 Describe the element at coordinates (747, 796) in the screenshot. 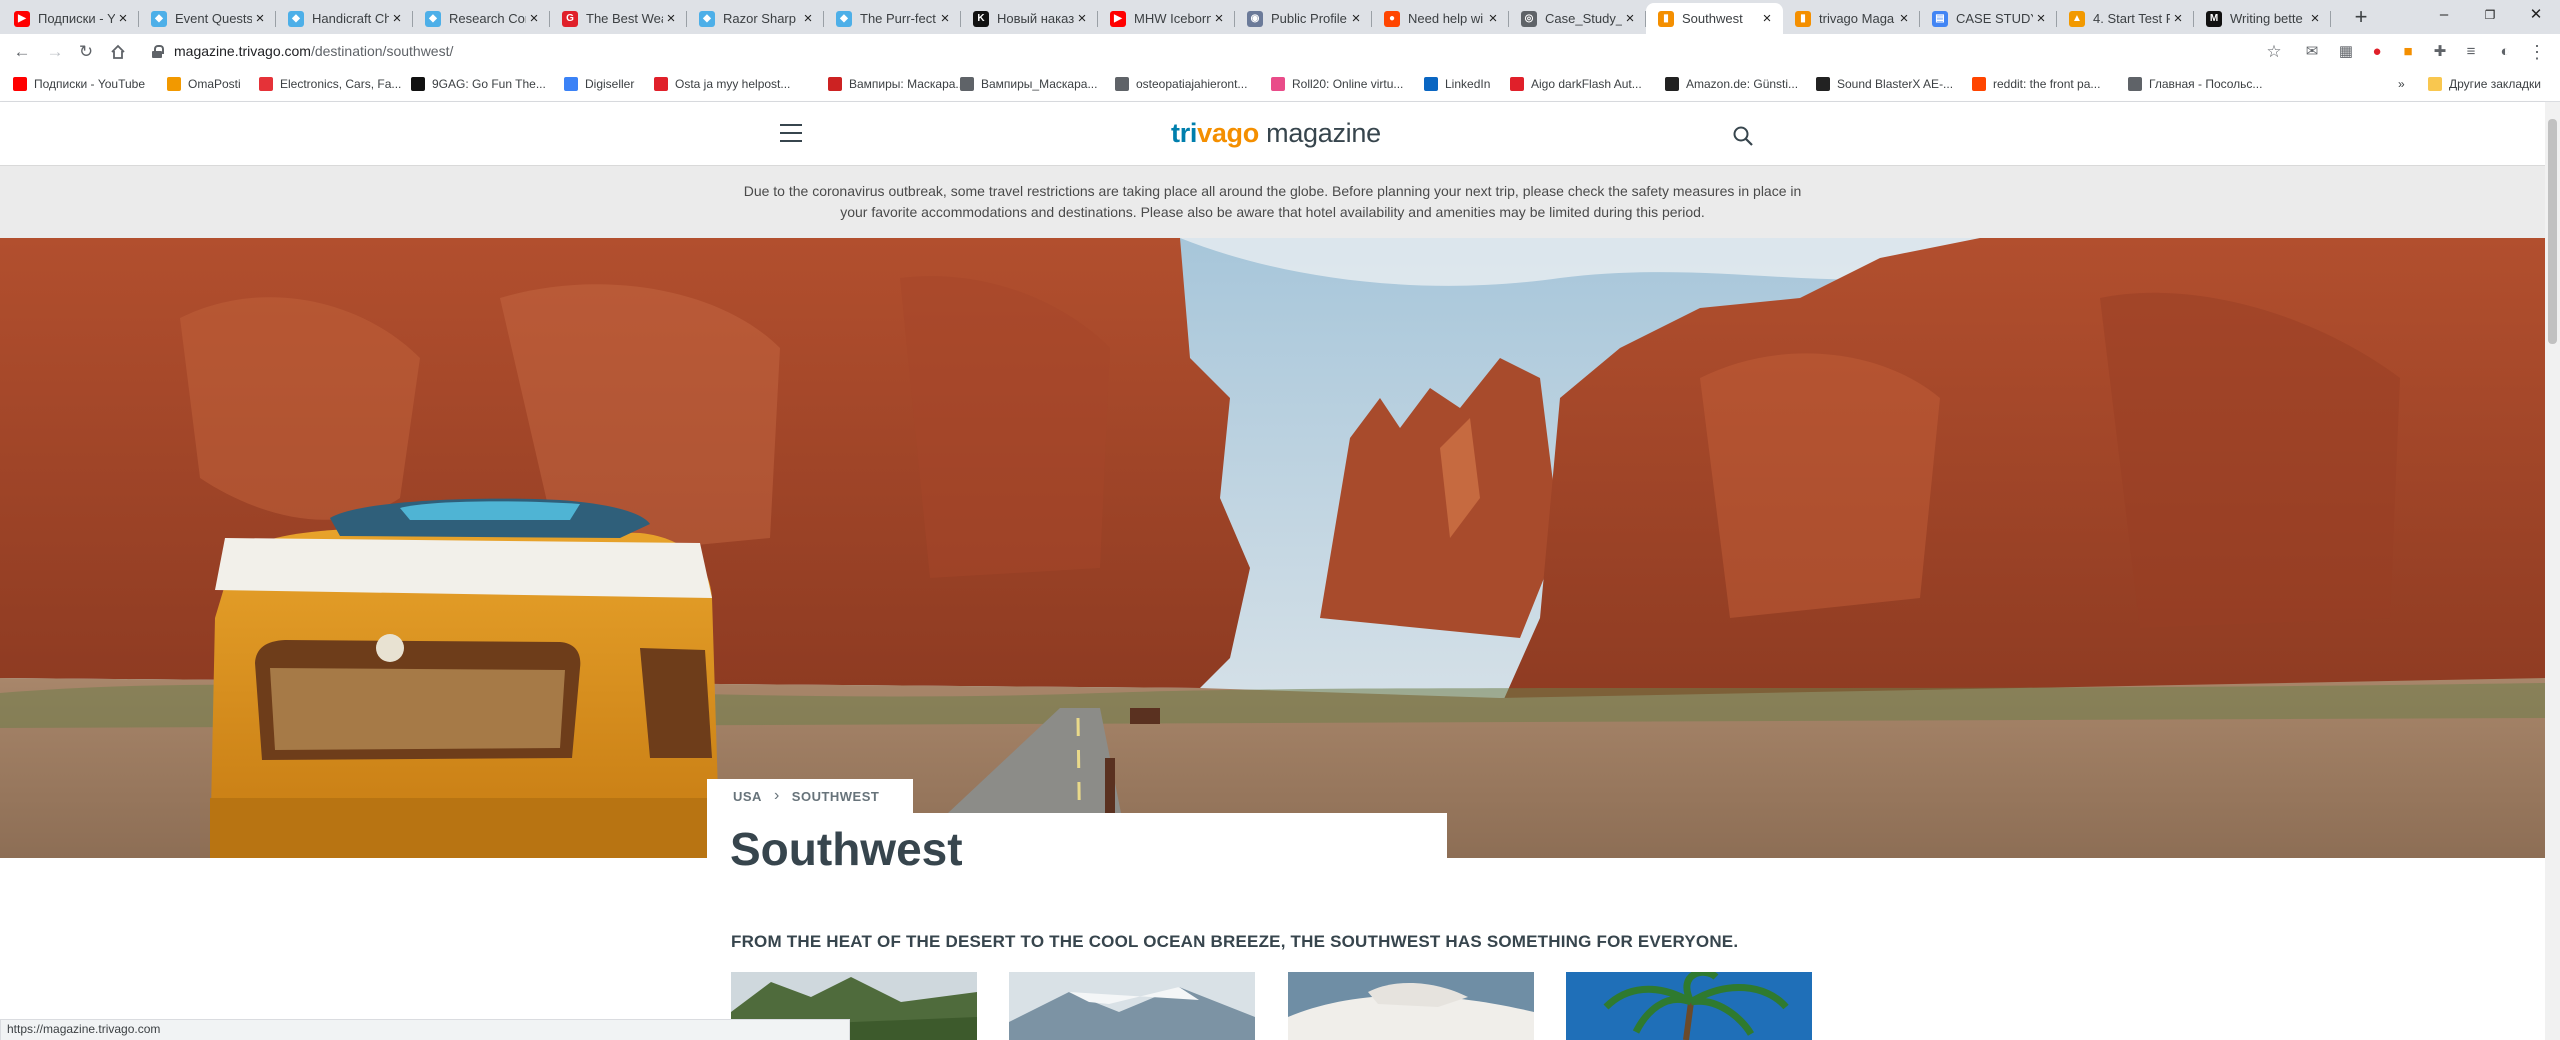

I see `breadcrumb-usa: USA` at that location.